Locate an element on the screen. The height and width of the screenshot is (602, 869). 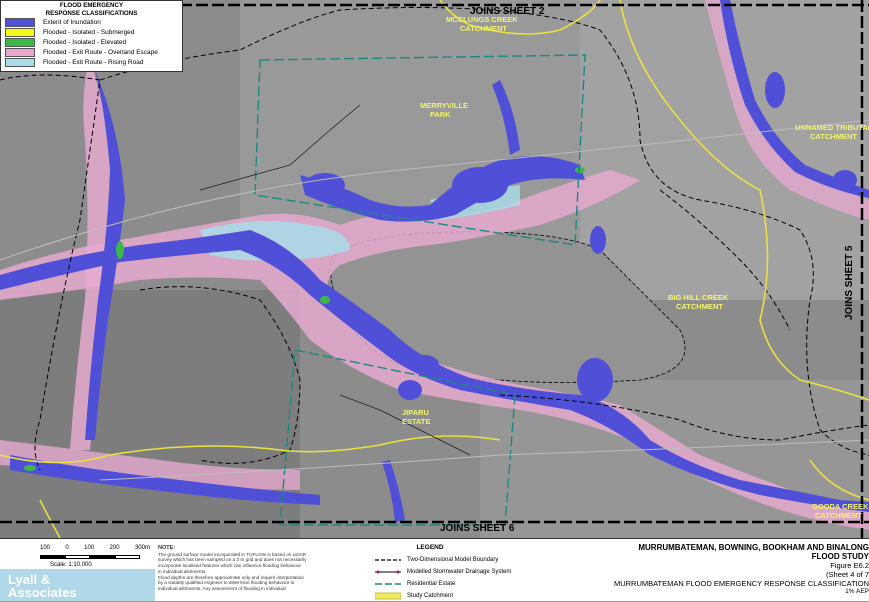
legend-item-label: Flooded - Isolated - Submerged is located at coordinates (89, 32).